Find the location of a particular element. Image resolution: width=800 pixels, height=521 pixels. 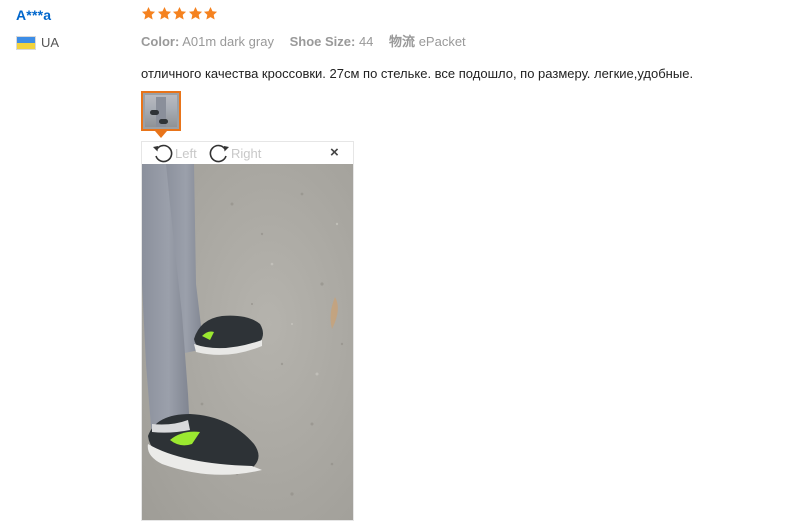

viewer-toolbar: Left Right × is located at coordinates (247, 153).